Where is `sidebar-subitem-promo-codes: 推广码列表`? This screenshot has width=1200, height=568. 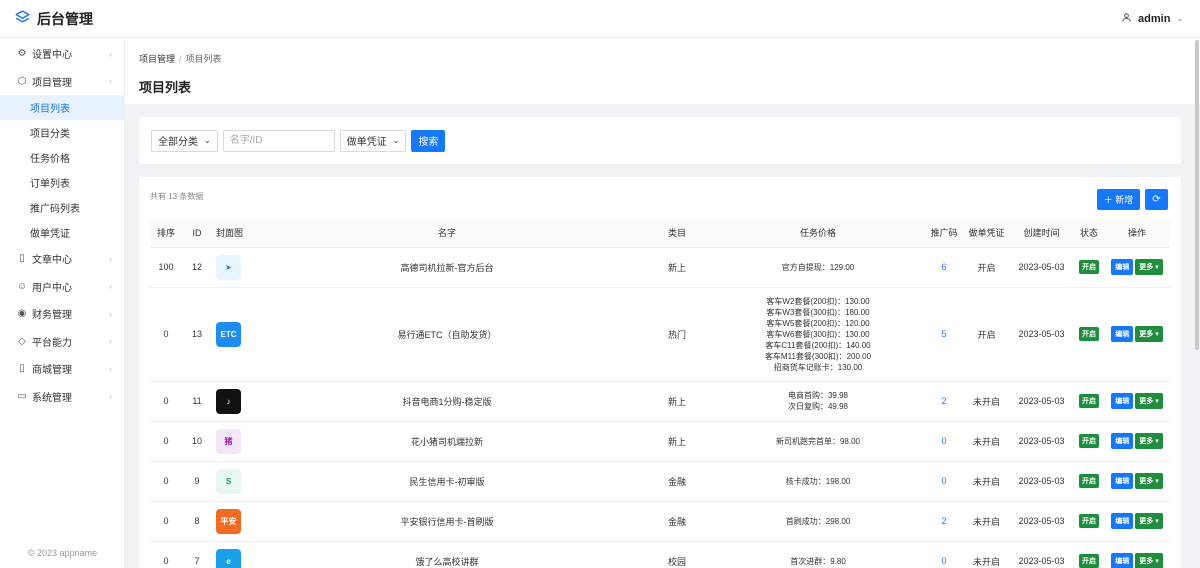
sidebar-subitem-promo-codes: 推广码列表 is located at coordinates (62, 207).